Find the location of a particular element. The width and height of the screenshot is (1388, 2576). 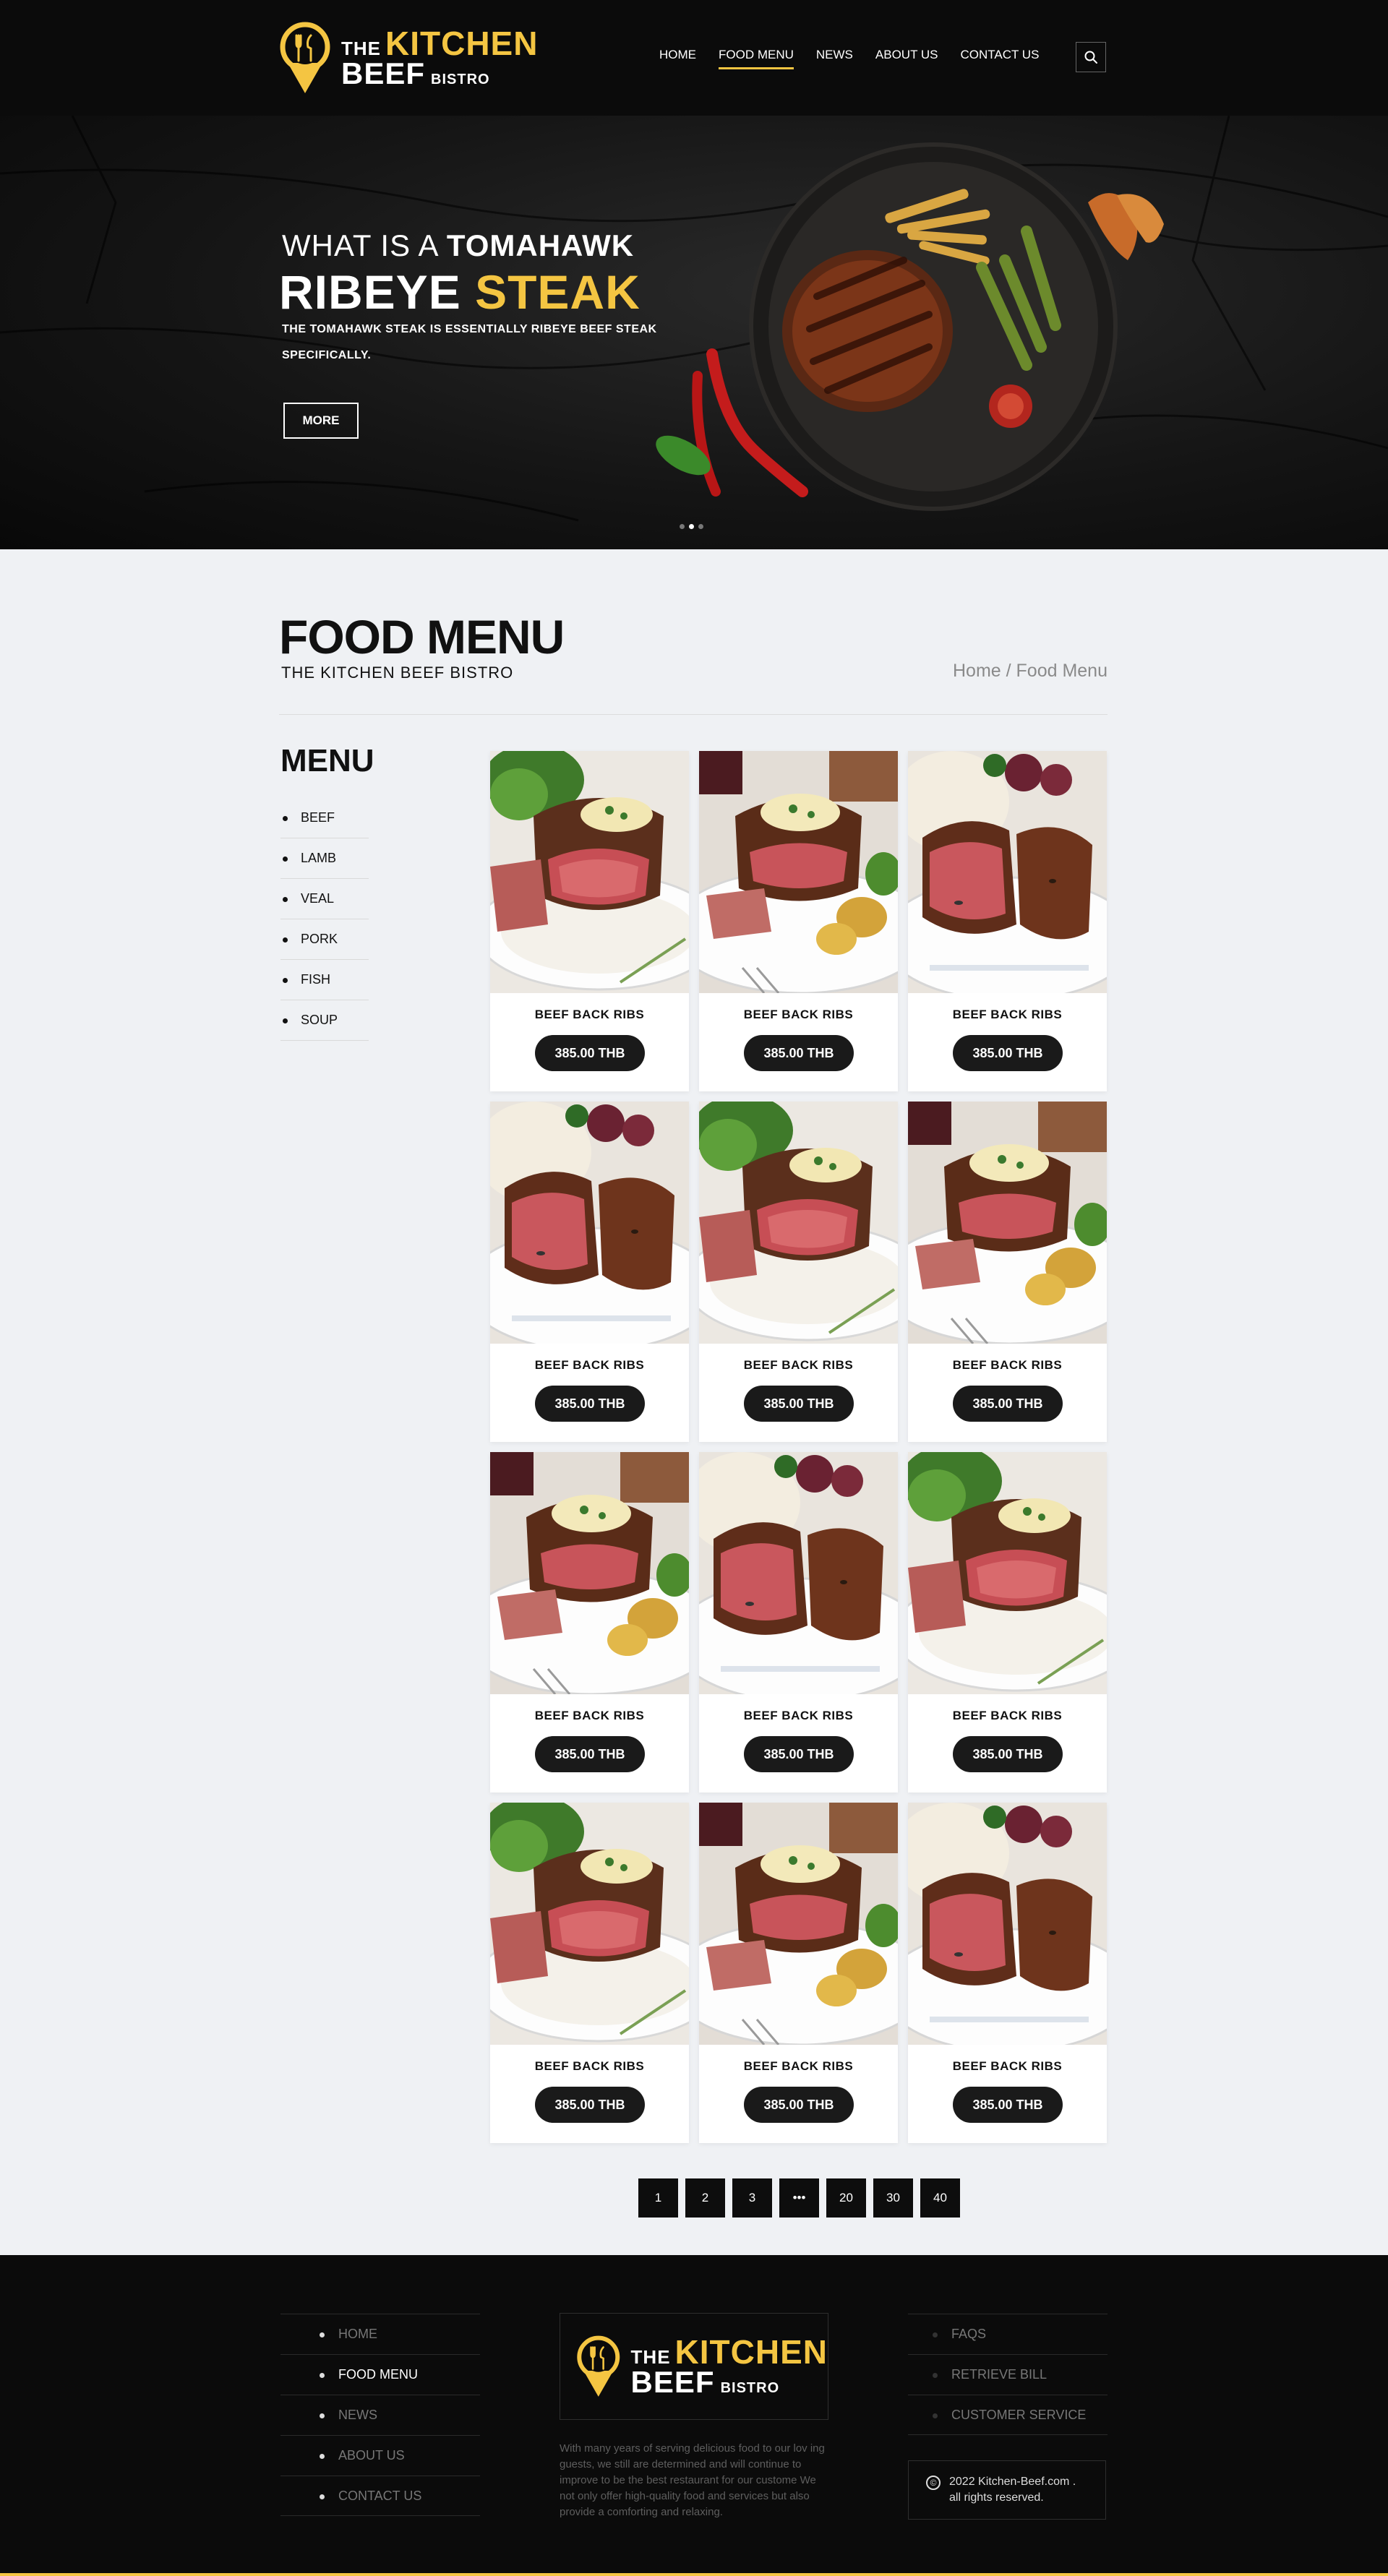

category-veal: VEAL is located at coordinates (324, 899).